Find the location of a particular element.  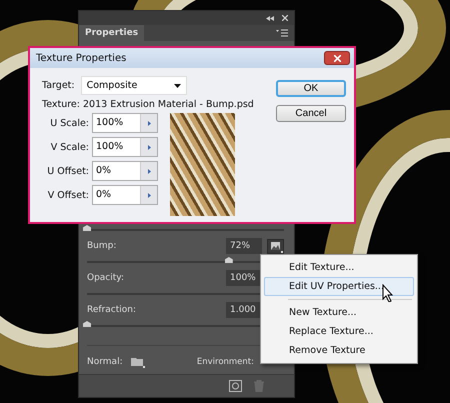

value-field: 72% is located at coordinates (244, 246).